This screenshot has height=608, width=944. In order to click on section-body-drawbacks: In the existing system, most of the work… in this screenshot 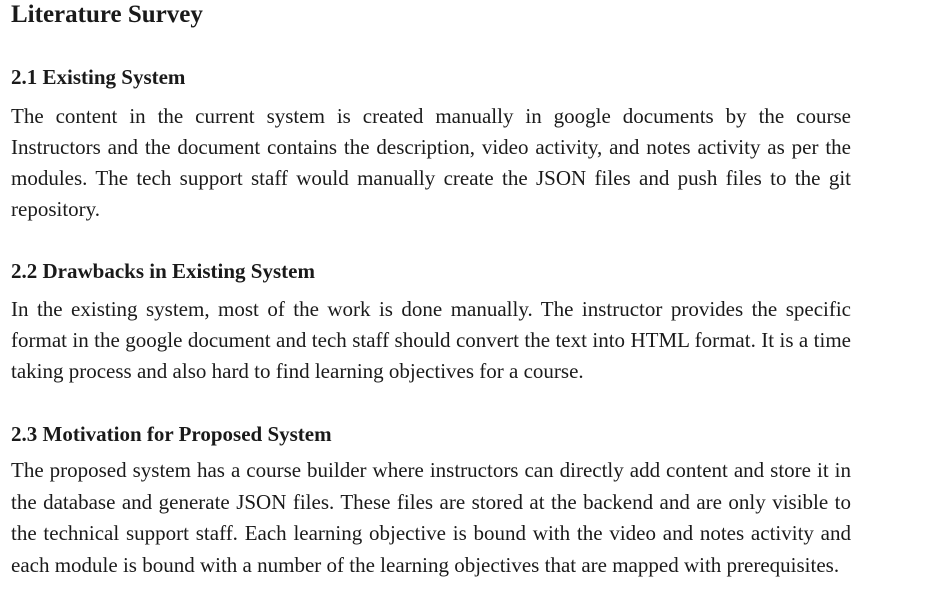, I will do `click(431, 340)`.